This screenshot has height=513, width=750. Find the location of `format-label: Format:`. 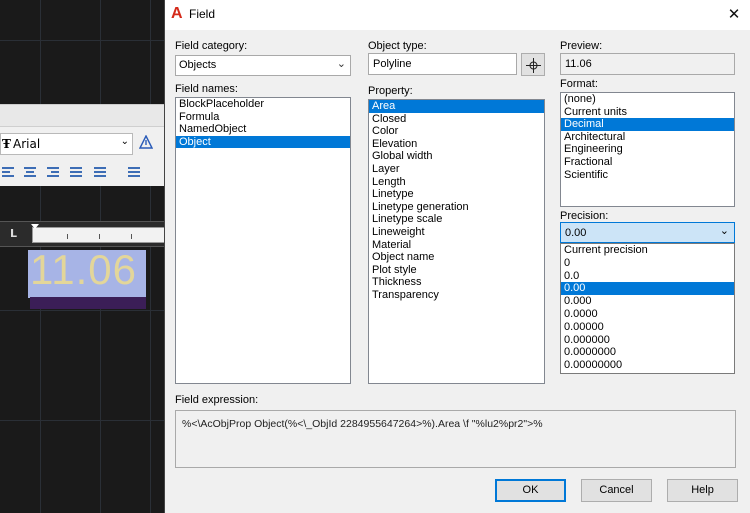

format-label: Format: is located at coordinates (579, 84).